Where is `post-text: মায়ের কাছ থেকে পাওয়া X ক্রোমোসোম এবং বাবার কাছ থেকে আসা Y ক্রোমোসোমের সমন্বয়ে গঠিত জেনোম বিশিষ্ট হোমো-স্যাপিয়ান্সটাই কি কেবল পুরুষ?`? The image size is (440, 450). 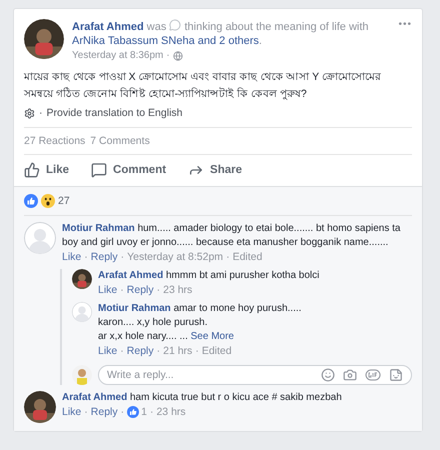 post-text: মায়ের কাছ থেকে পাওয়া X ক্রোমোসোম এবং বাবার কাছ থেকে আসা Y ক্রোমোসোমের সমন্বয়ে গঠিত জেনোম বিশিষ্ট হোমো-স্যাপিয়ান্সটাই কি কেবল পুরুষ? is located at coordinates (203, 86).